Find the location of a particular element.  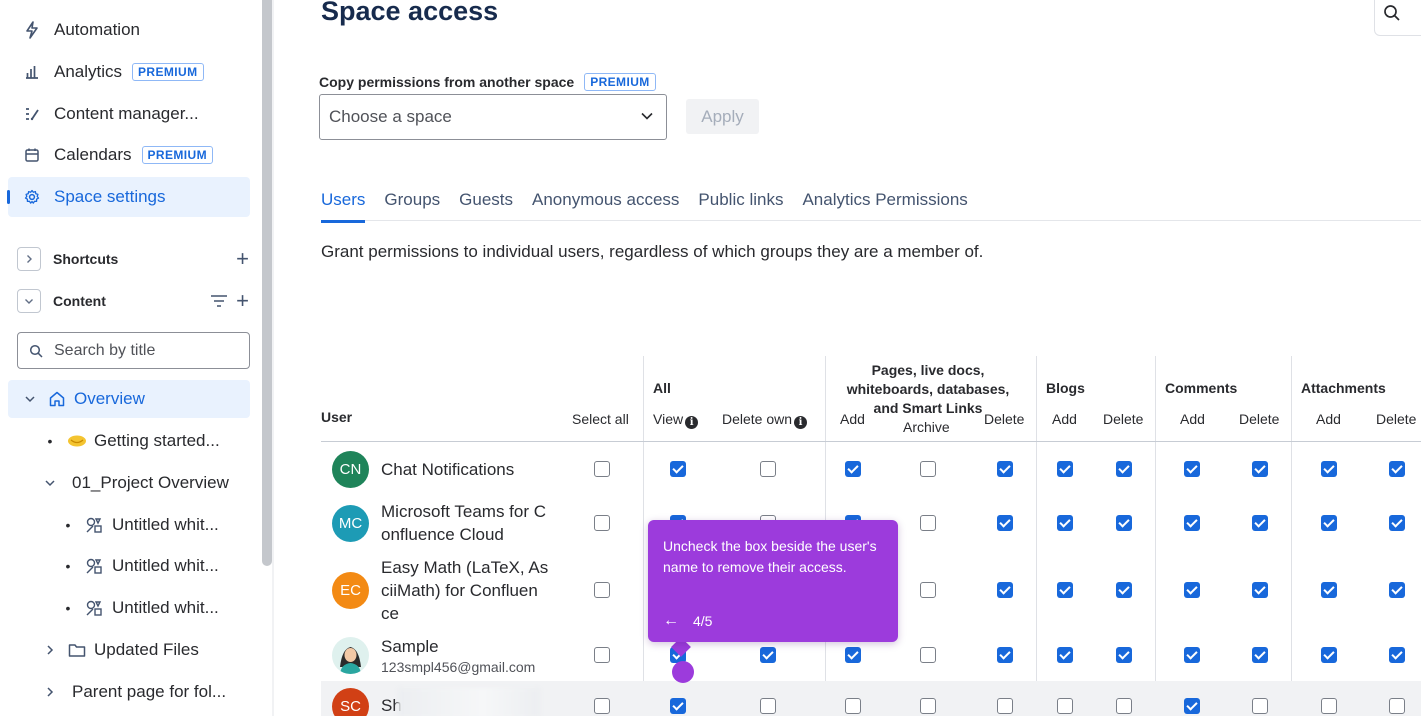

header-blogs-add: Add is located at coordinates (1064, 419).